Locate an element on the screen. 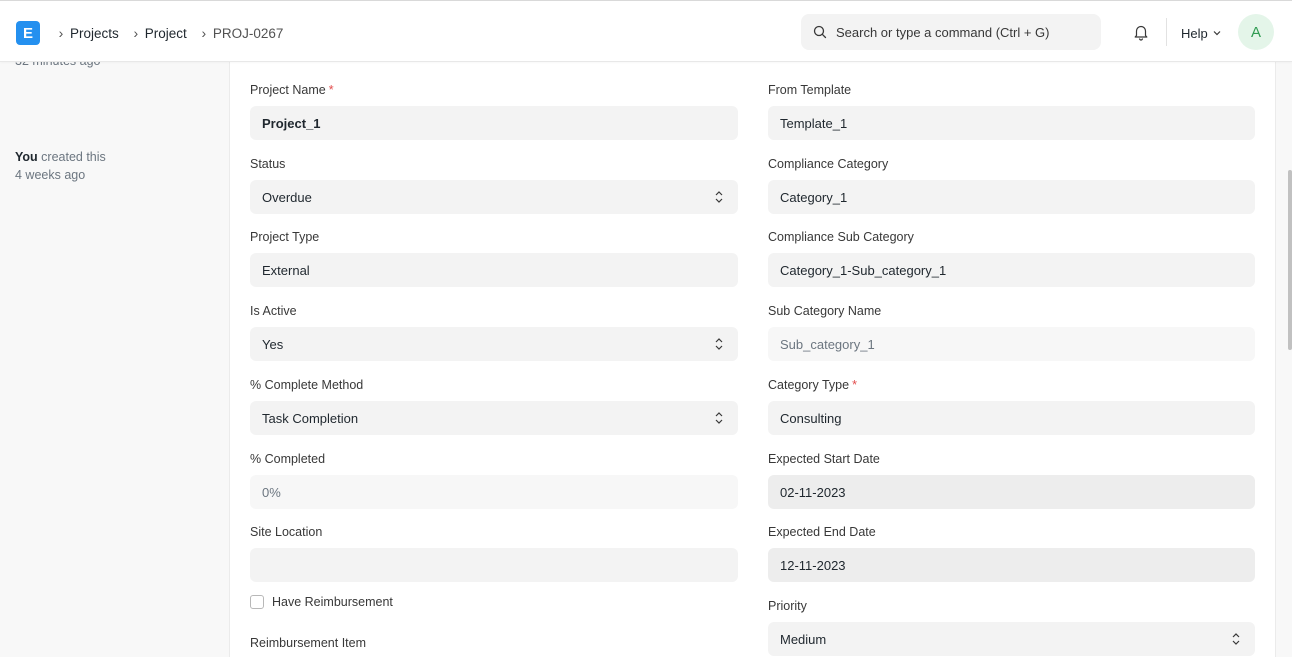  field-label: Sub Category Name is located at coordinates (825, 311).